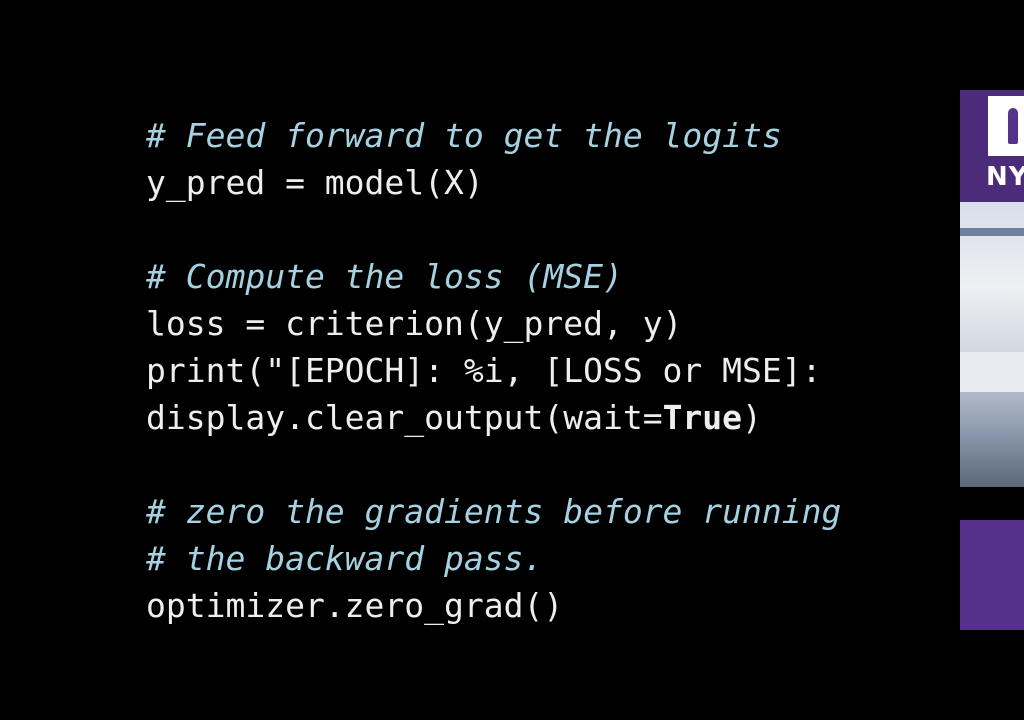 This screenshot has height=720, width=1024. I want to click on webcam-overlay: NY, so click(992, 360).